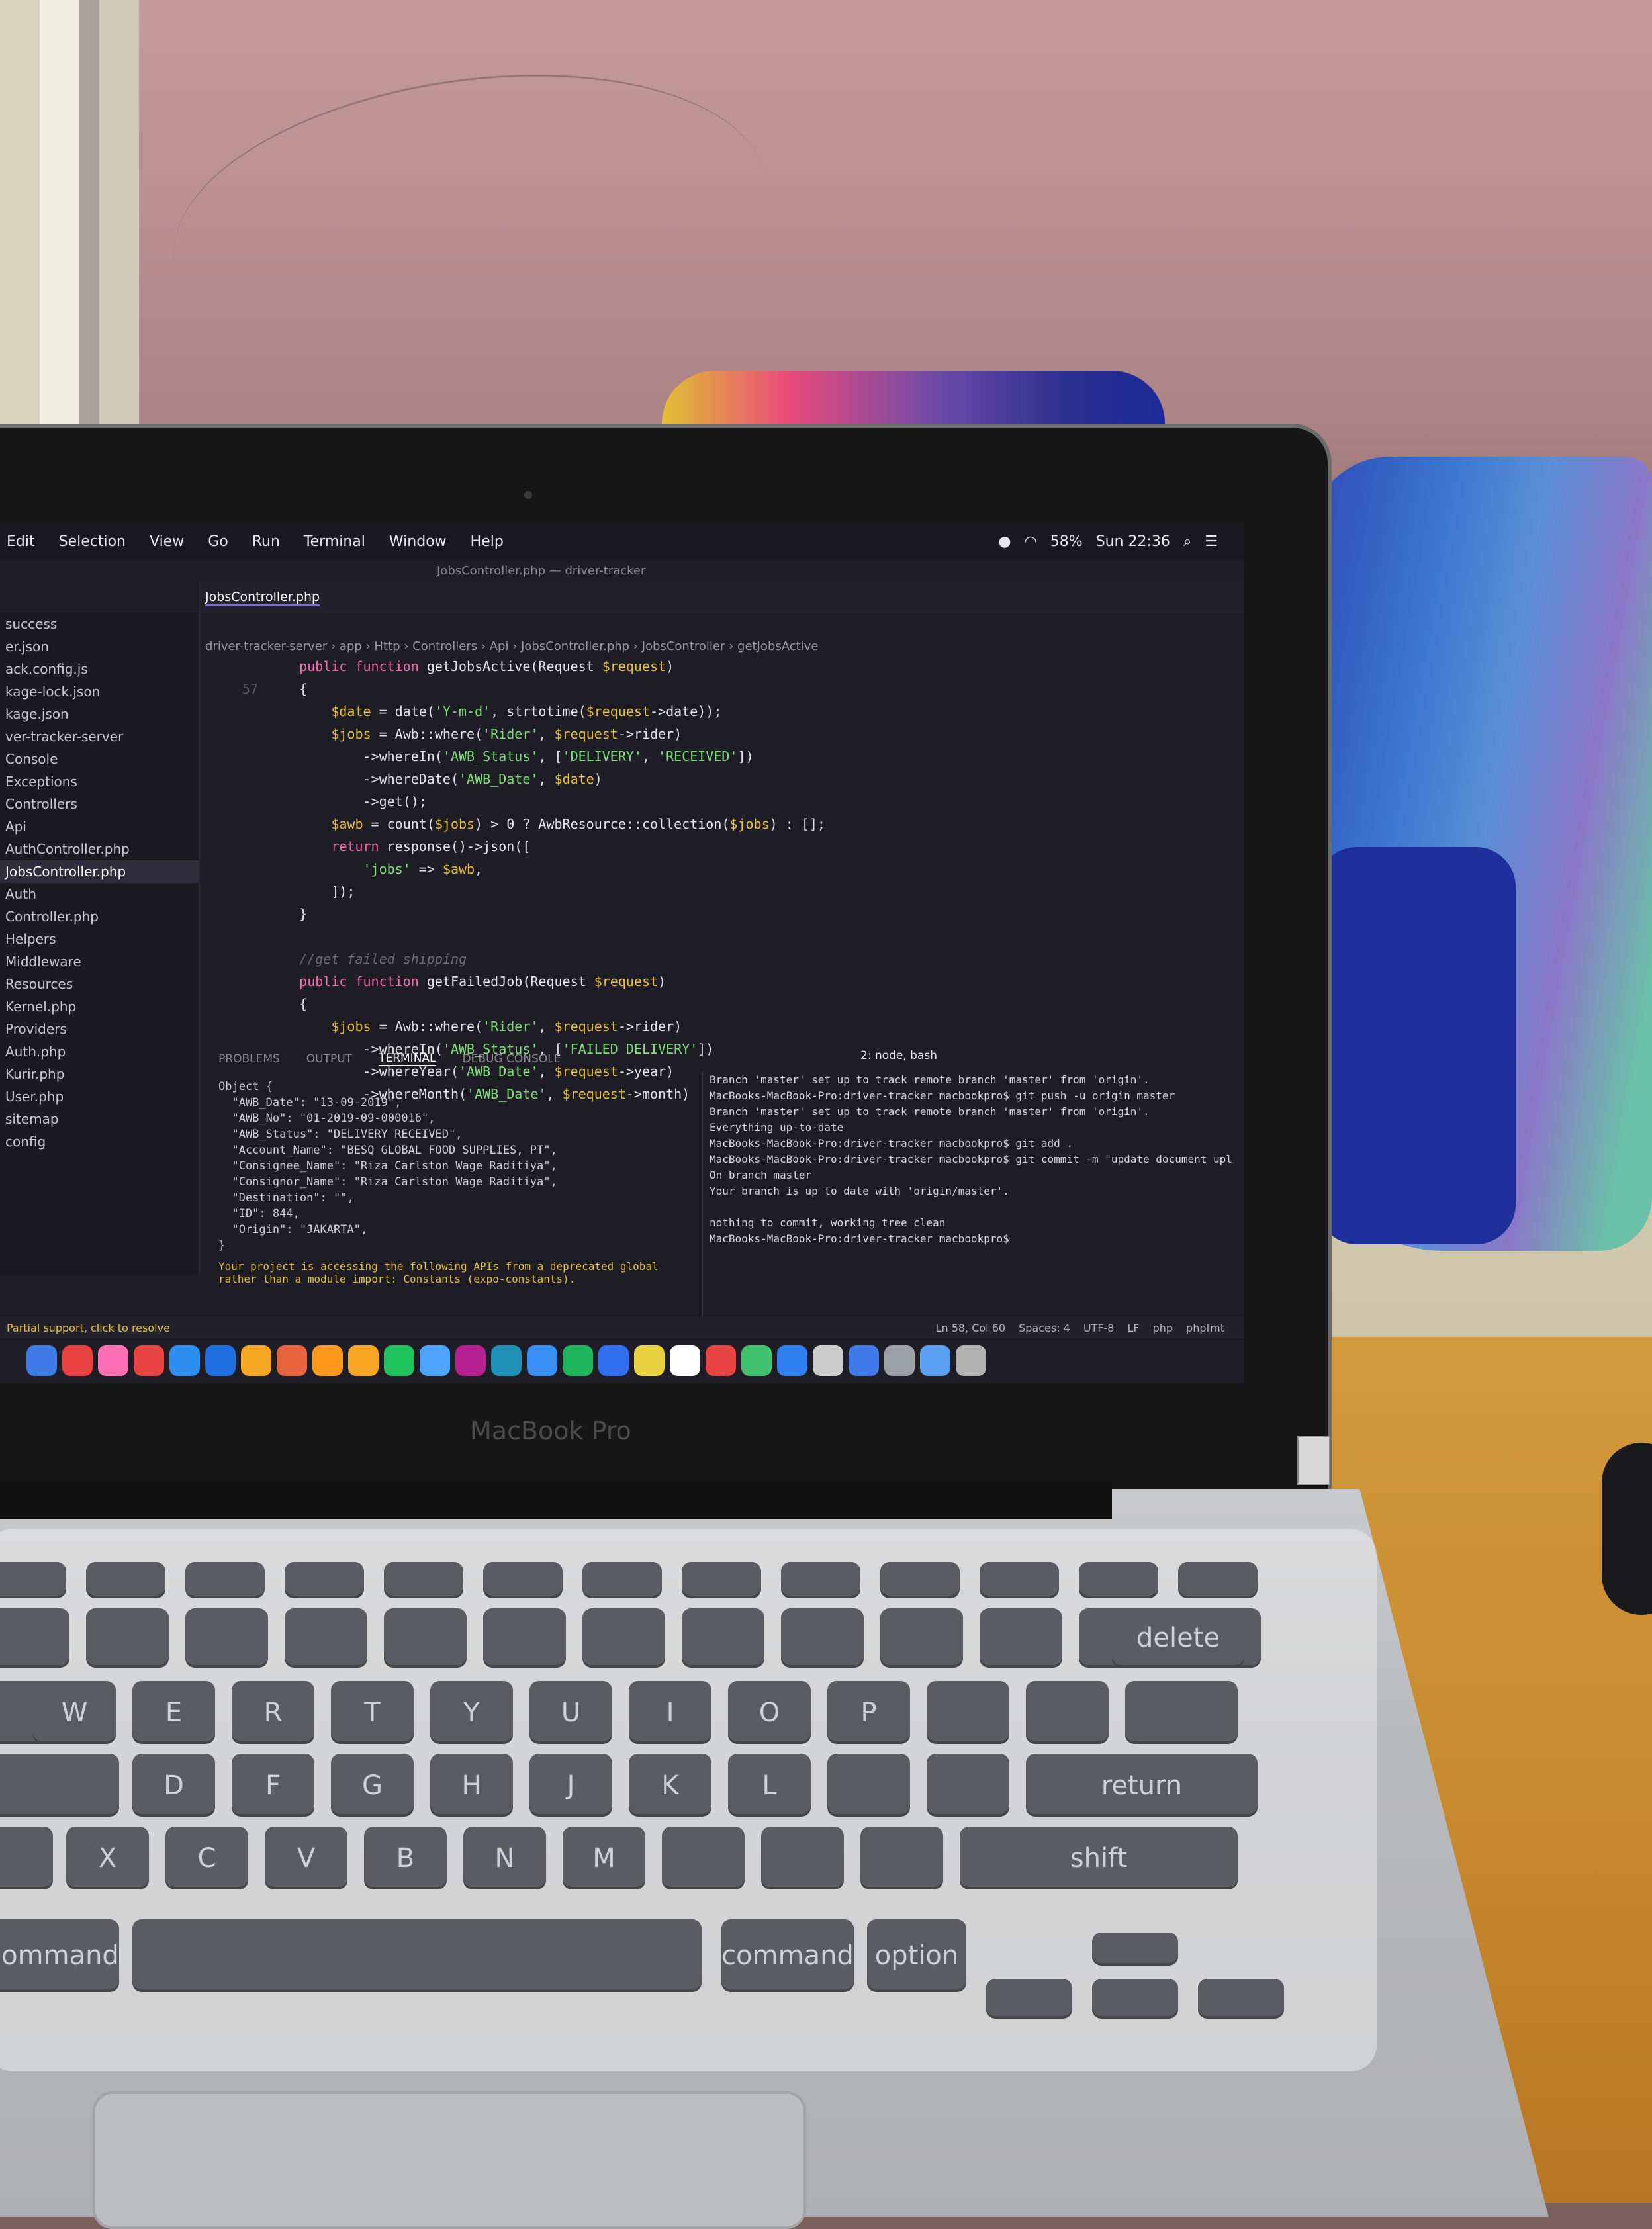 The height and width of the screenshot is (2229, 1652). What do you see at coordinates (769, 1785) in the screenshot?
I see `key-l: L` at bounding box center [769, 1785].